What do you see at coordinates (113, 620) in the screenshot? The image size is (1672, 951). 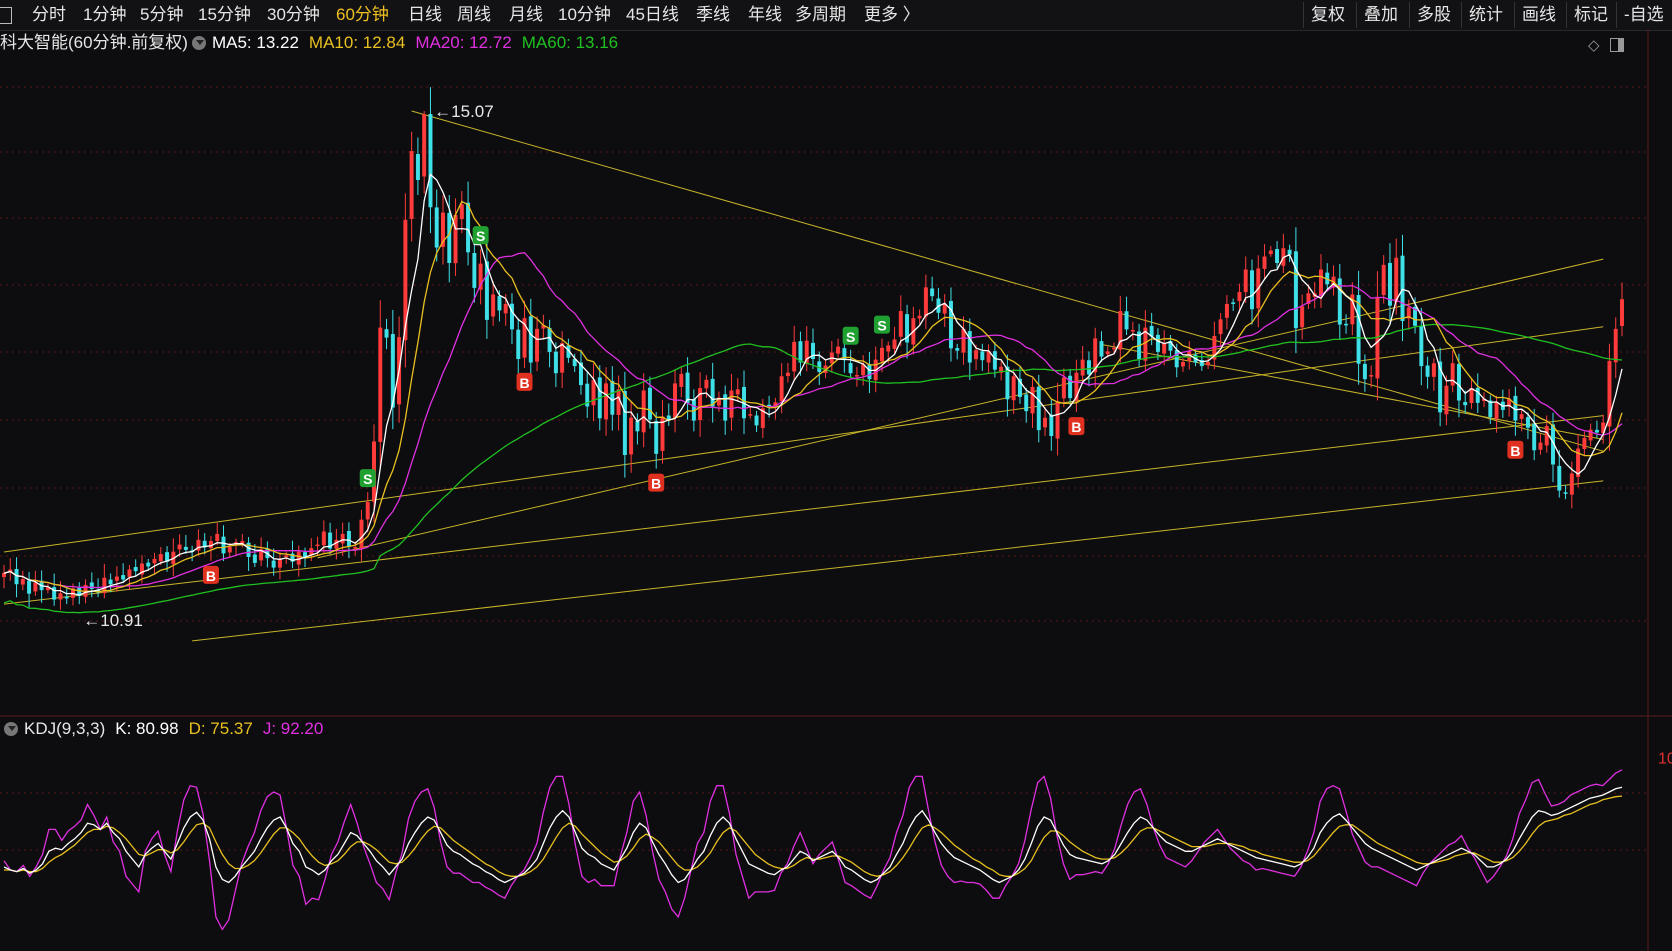 I see `low-price-label: ←10.91` at bounding box center [113, 620].